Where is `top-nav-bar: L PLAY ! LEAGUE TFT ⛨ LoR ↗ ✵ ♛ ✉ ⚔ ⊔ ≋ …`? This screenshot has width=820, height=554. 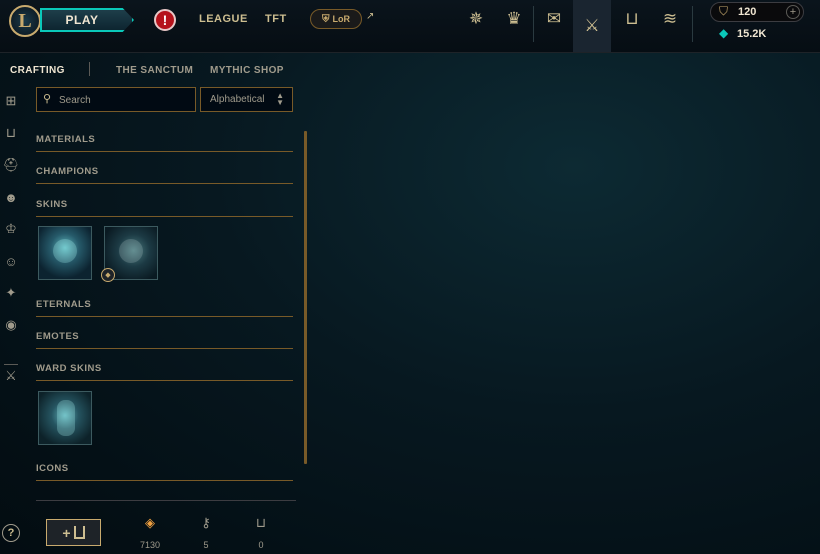
top-nav-bar: L PLAY ! LEAGUE TFT ⛨ LoR ↗ ✵ ♛ ✉ ⚔ ⊔ ≋ … is located at coordinates (410, 26).